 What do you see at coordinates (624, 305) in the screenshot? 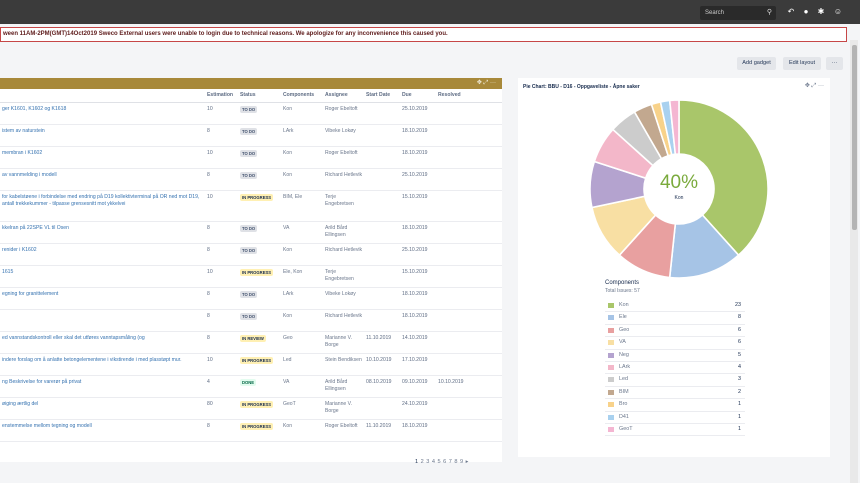
I see `legend-label: Kon` at bounding box center [624, 305].